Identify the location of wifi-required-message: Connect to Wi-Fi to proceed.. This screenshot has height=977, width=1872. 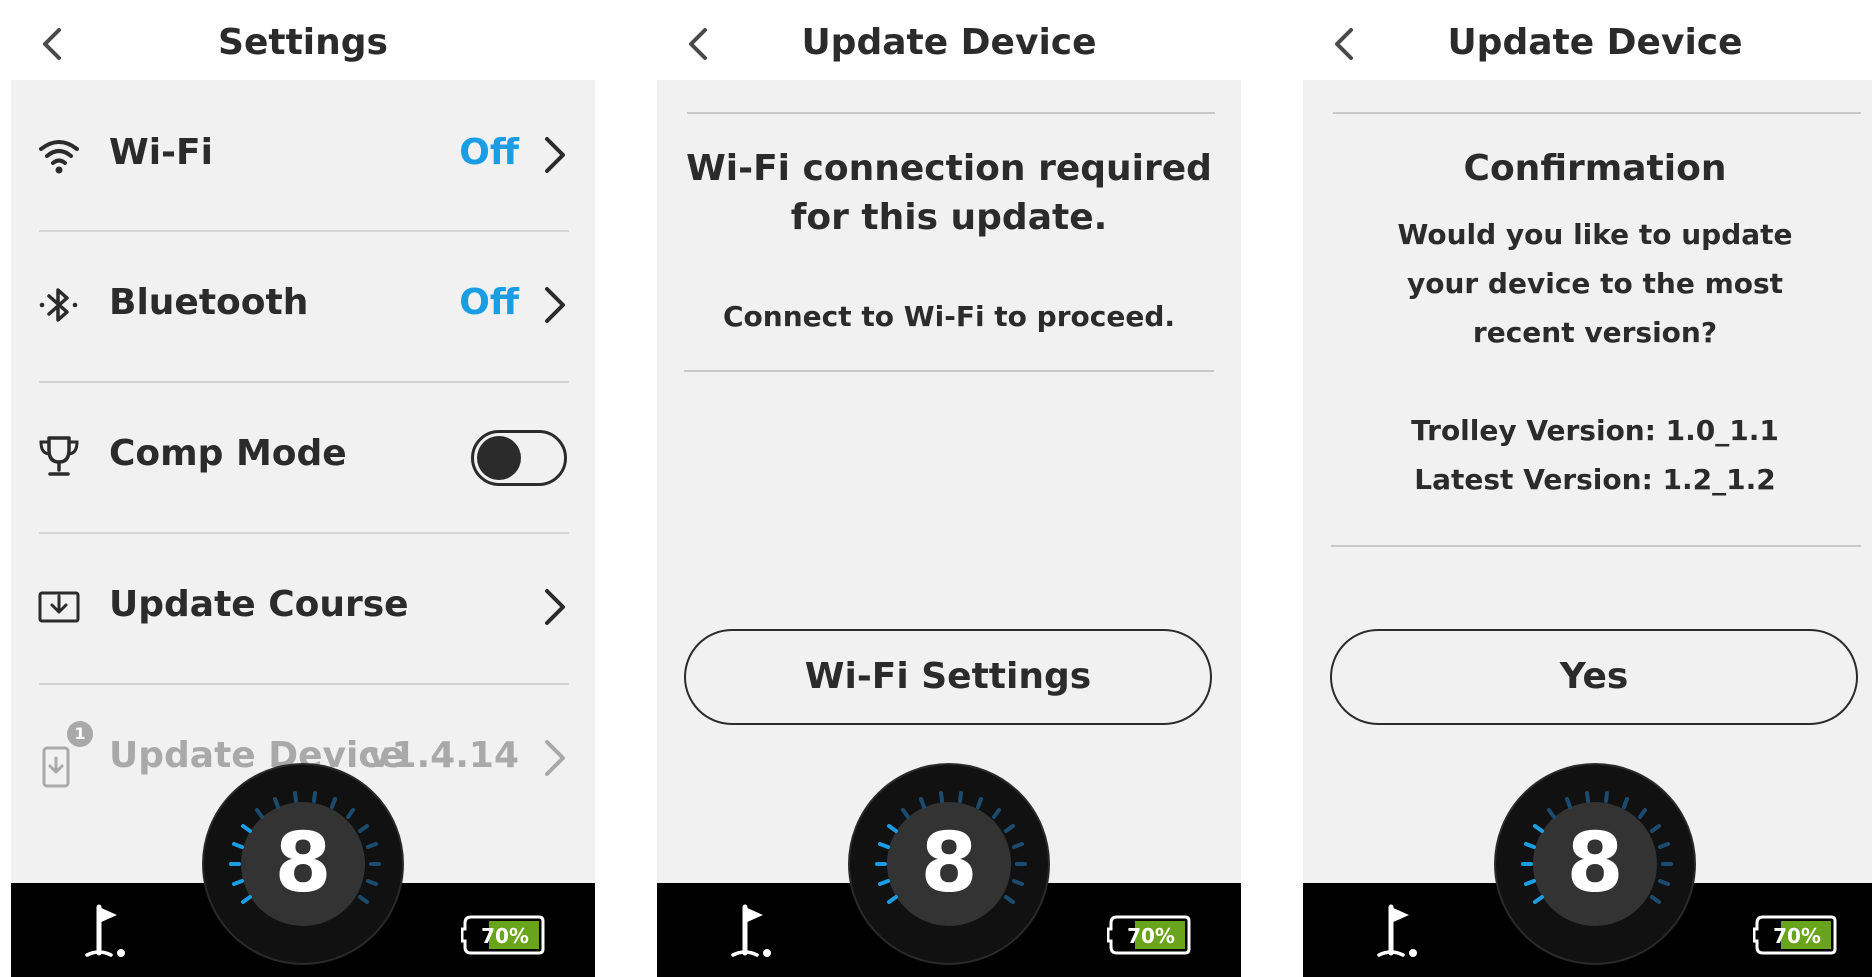
(949, 316).